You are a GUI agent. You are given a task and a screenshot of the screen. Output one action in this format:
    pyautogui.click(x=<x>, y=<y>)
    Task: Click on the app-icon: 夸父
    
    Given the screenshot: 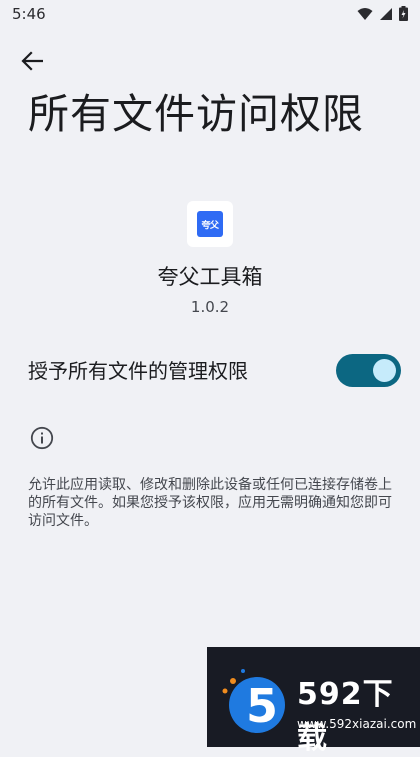 What is the action you would take?
    pyautogui.click(x=210, y=224)
    